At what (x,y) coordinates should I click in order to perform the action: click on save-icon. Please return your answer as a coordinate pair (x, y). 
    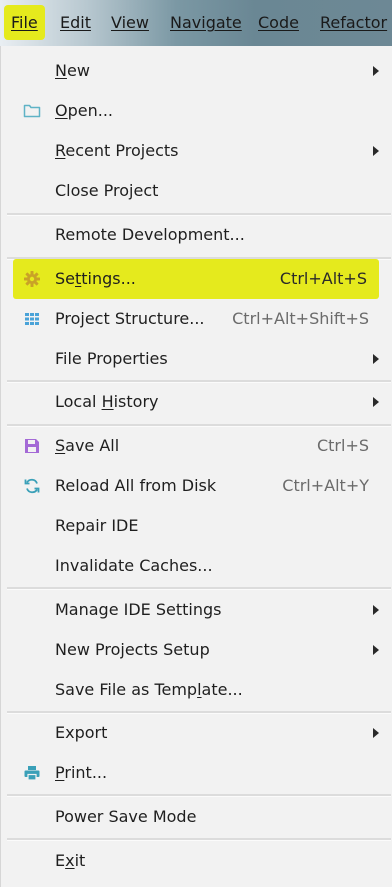
    Looking at the image, I should click on (32, 446).